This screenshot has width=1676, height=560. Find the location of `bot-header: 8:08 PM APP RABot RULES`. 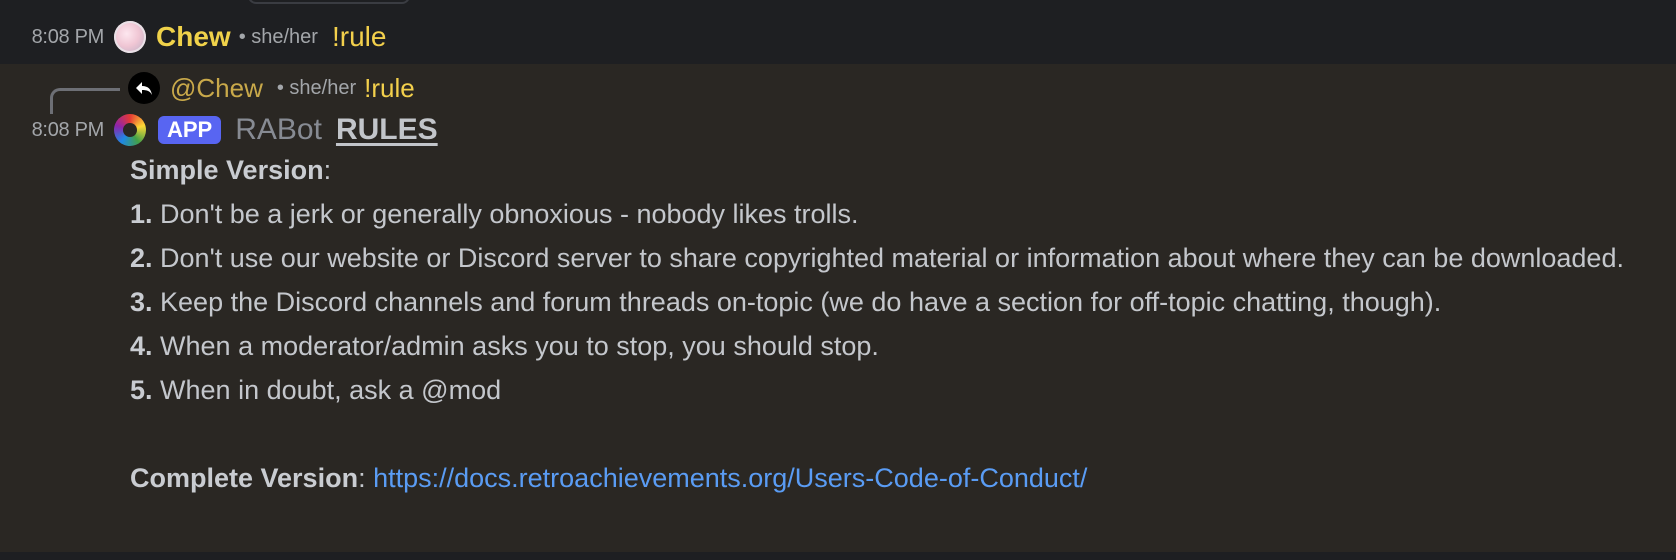

bot-header: 8:08 PM APP RABot RULES is located at coordinates (838, 130).